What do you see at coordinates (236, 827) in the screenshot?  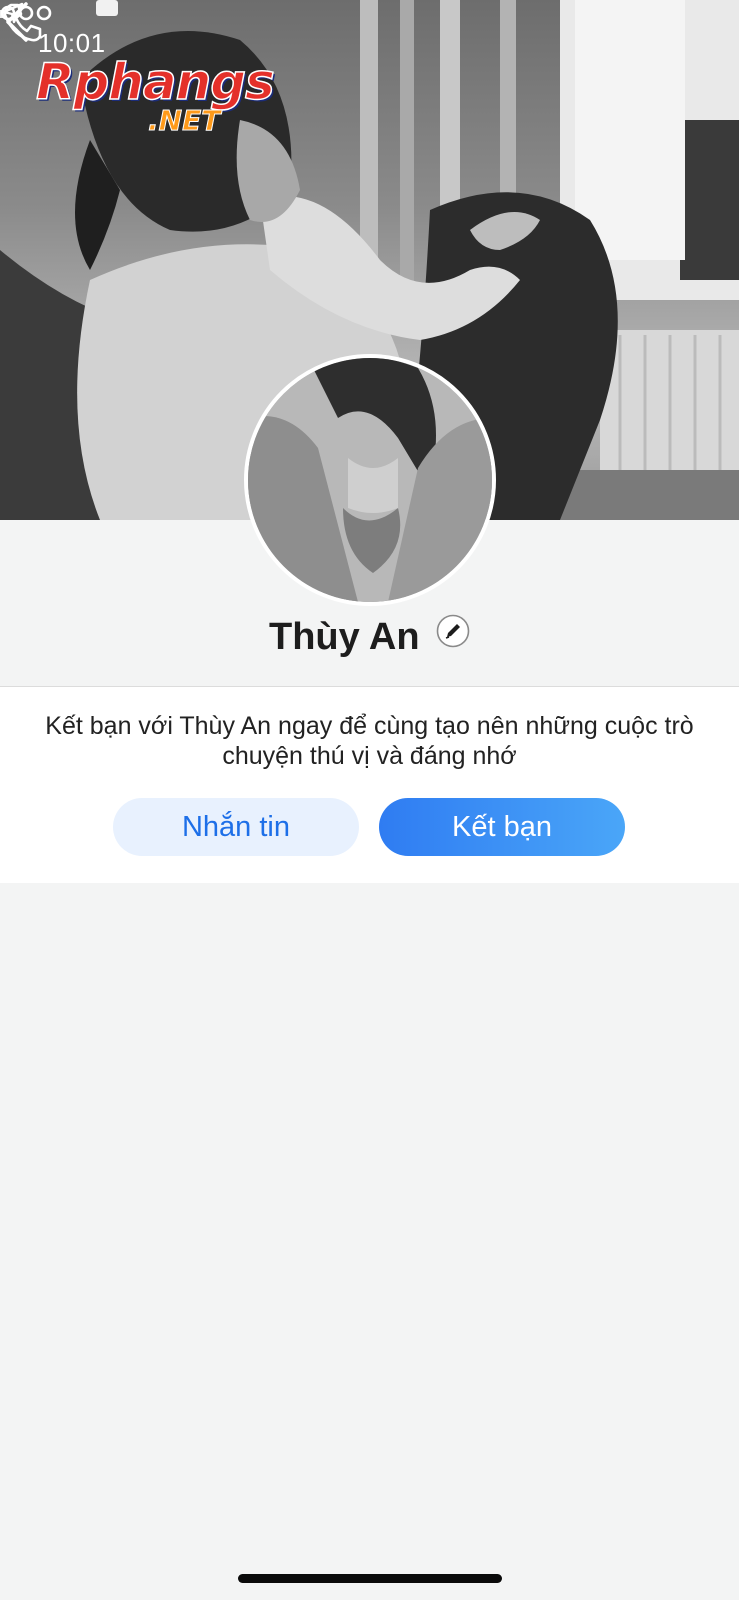 I see `message-button: Nhắn tin` at bounding box center [236, 827].